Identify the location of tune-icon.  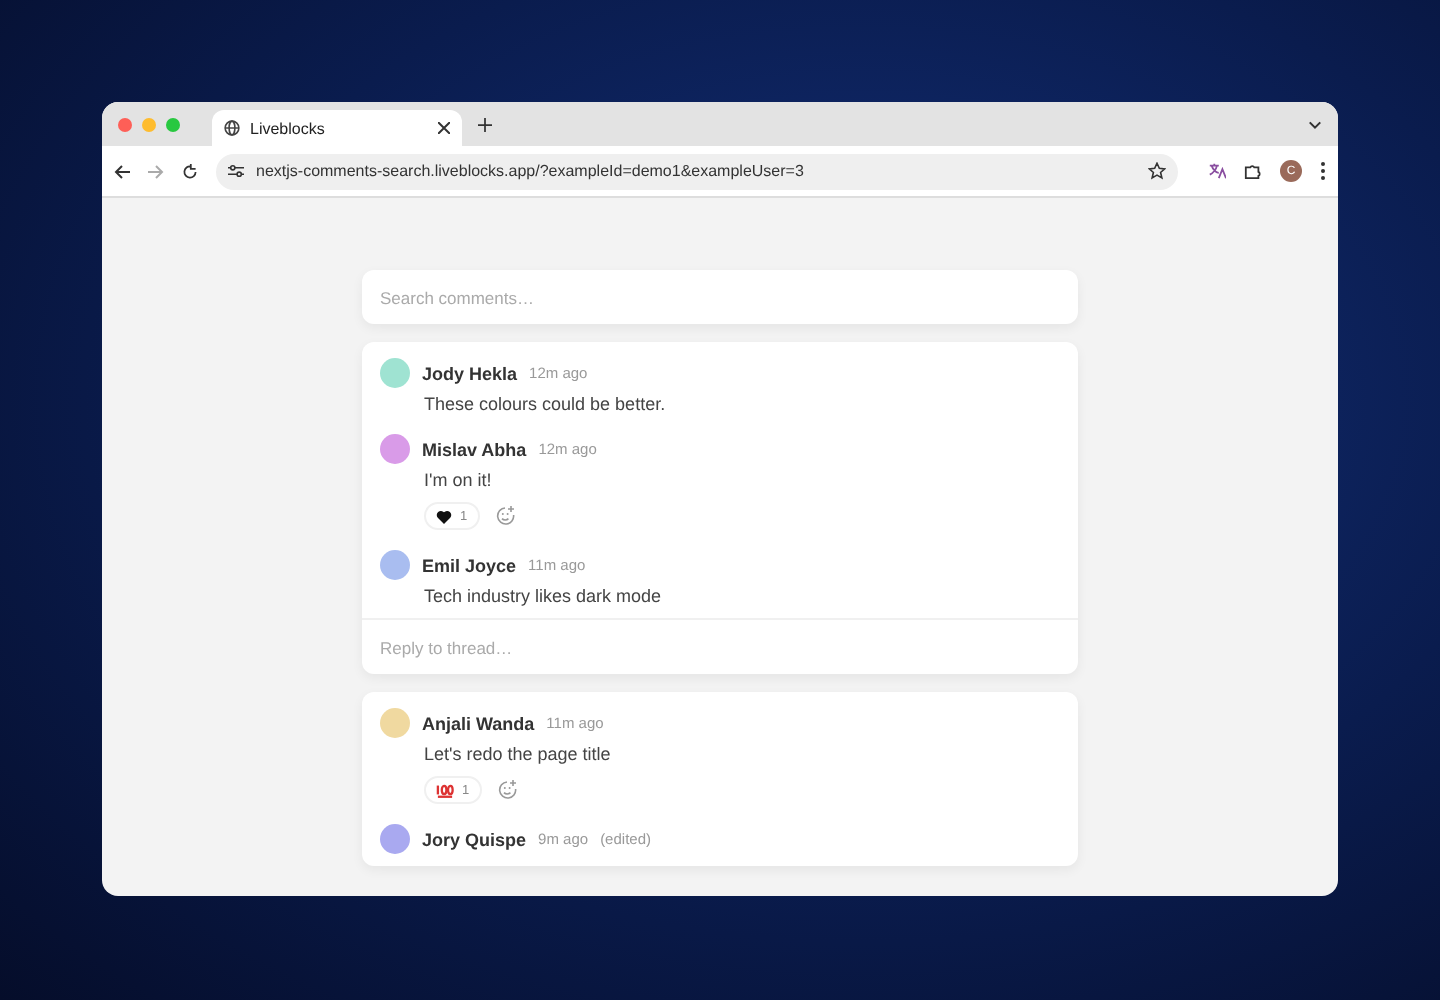
(236, 171).